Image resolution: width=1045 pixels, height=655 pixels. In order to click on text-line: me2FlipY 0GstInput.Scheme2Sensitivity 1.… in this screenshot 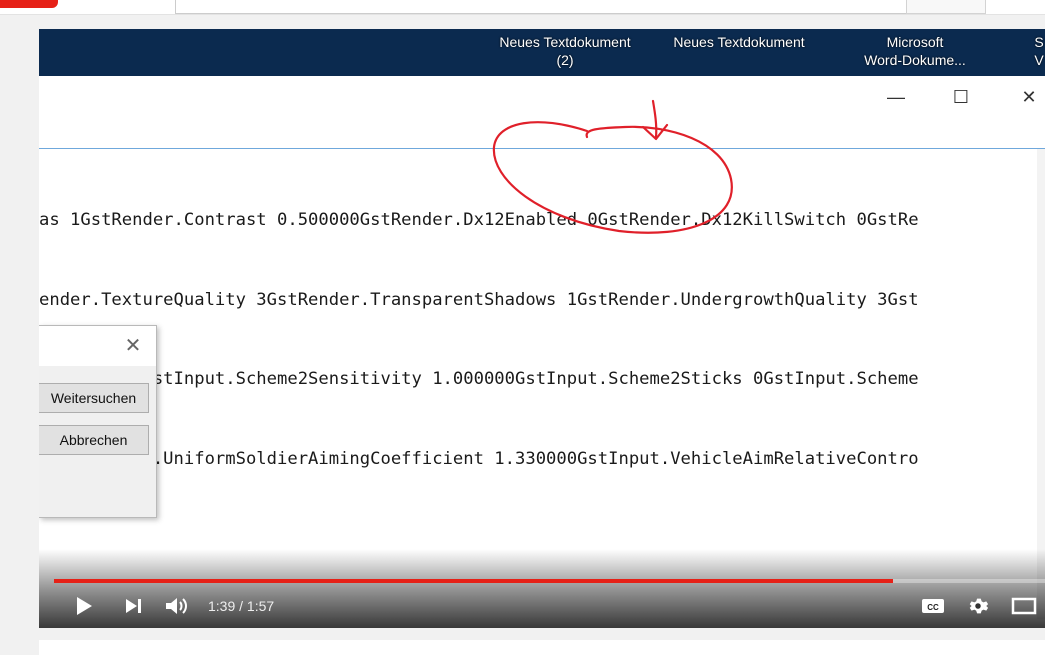, I will do `click(479, 379)`.